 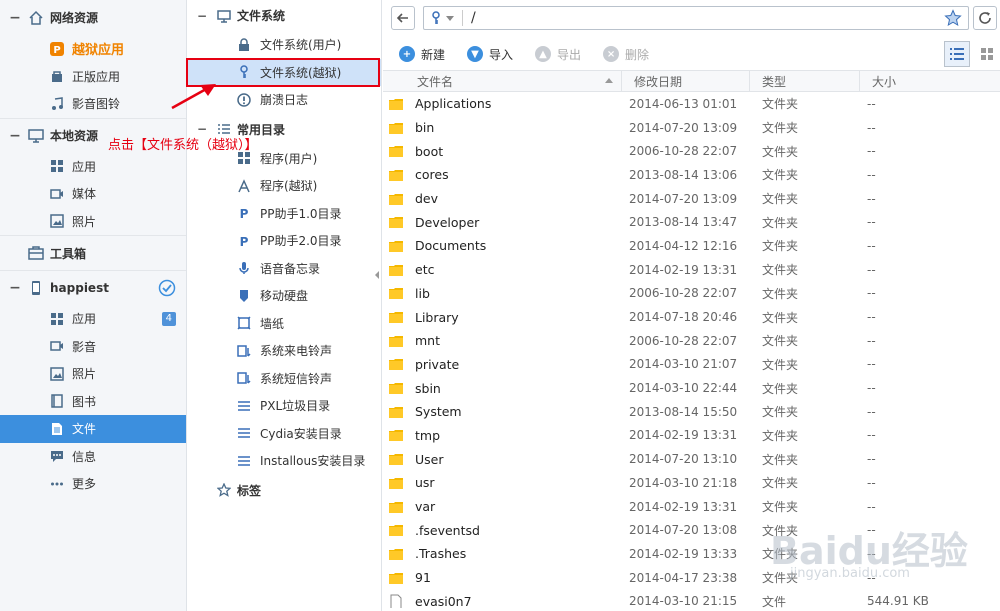 I want to click on sidebar-item-label: 照片, so click(x=84, y=221).